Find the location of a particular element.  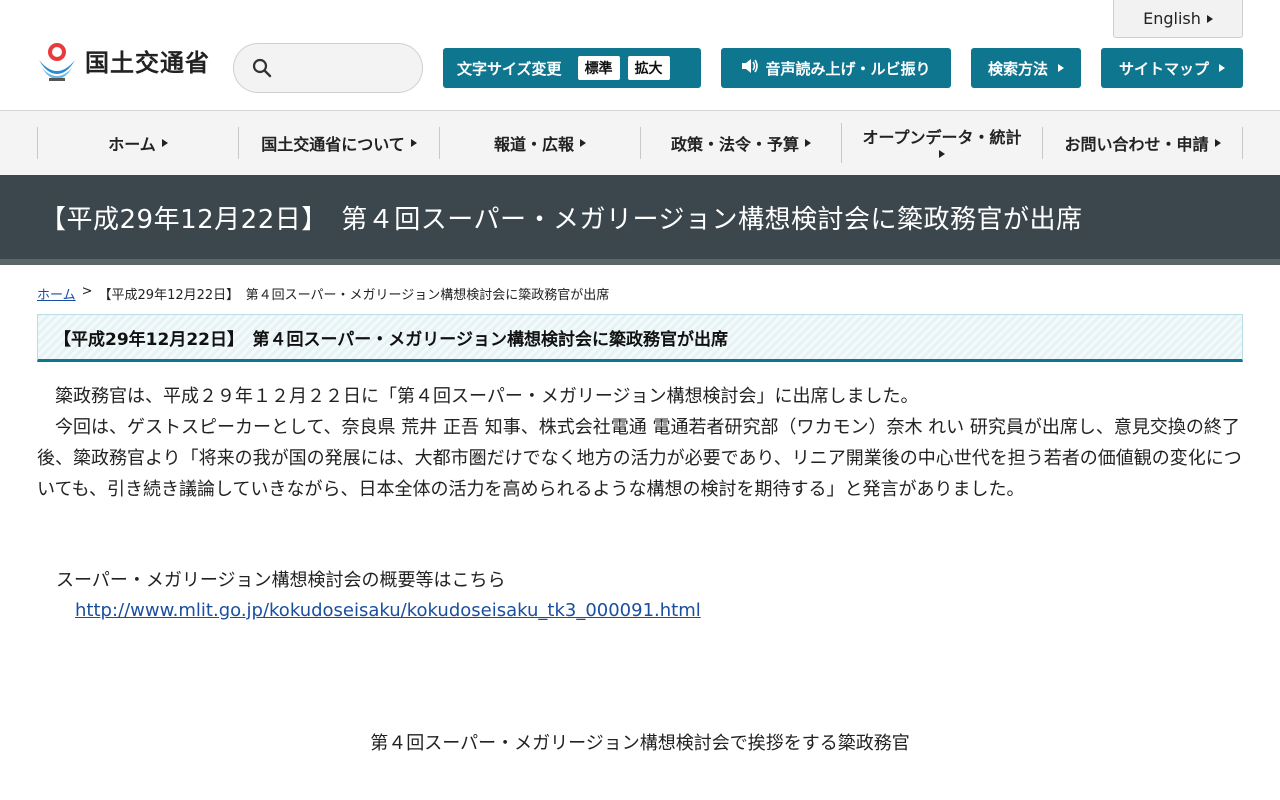

font-size-large-button: 拡大 is located at coordinates (648, 68).